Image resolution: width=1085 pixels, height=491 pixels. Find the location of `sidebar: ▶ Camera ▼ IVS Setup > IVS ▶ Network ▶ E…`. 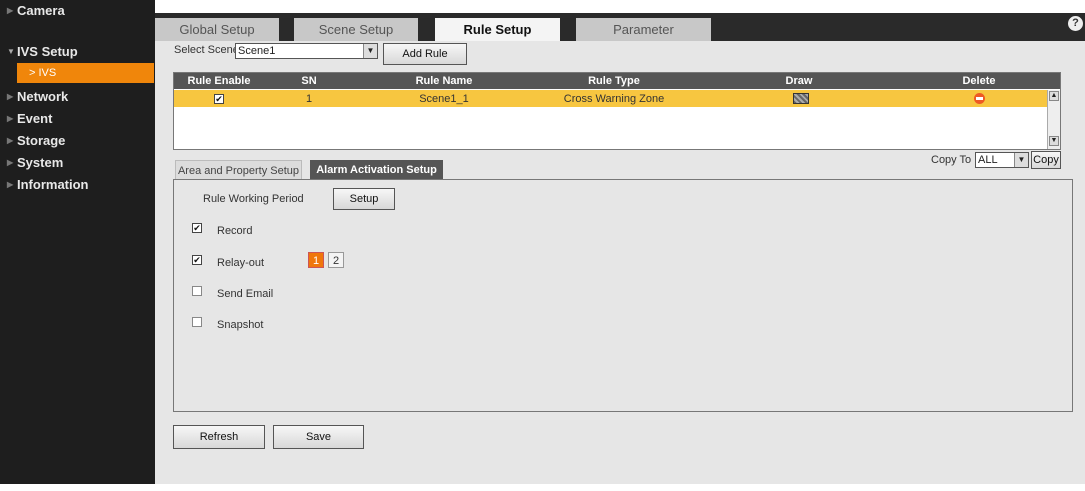

sidebar: ▶ Camera ▼ IVS Setup > IVS ▶ Network ▶ E… is located at coordinates (77, 242).